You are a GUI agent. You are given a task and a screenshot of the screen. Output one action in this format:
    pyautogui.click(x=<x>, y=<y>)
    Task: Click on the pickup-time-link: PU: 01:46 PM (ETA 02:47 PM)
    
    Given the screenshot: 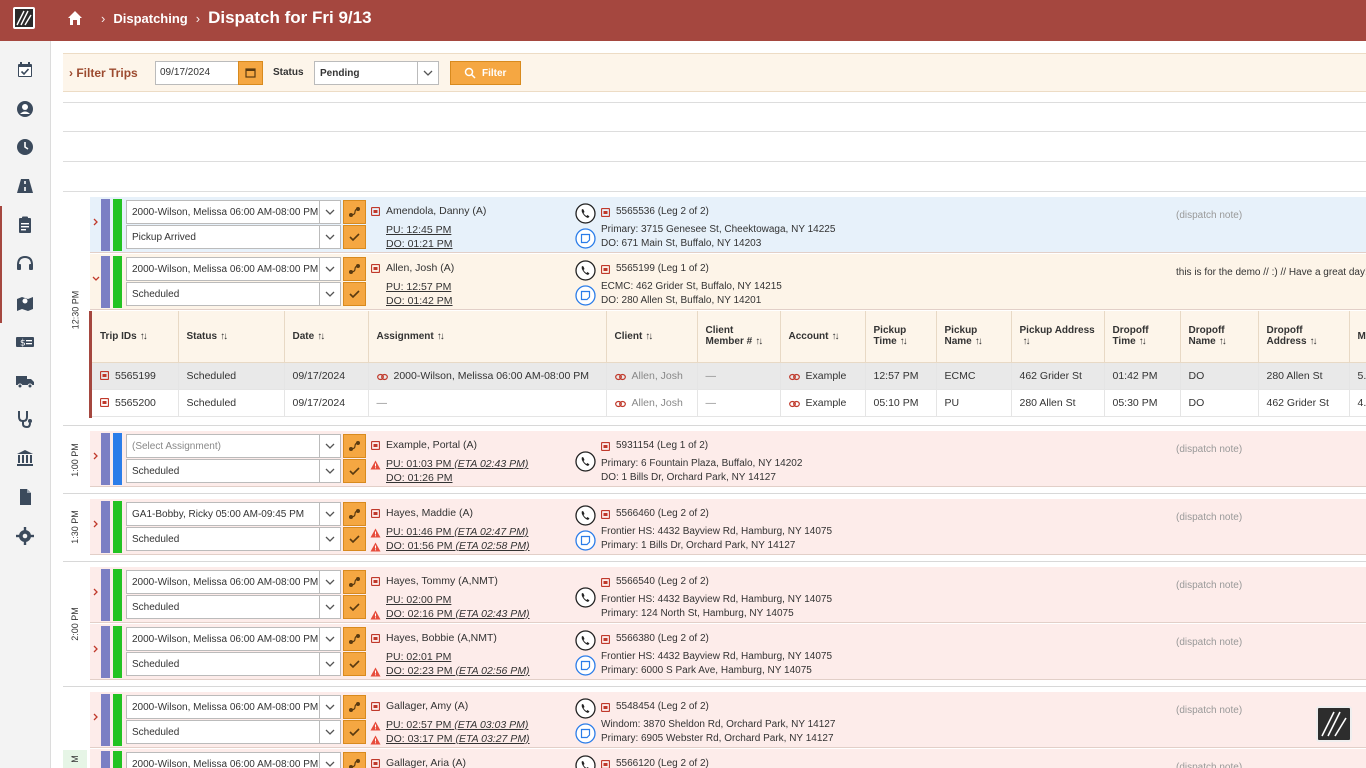 What is the action you would take?
    pyautogui.click(x=457, y=532)
    